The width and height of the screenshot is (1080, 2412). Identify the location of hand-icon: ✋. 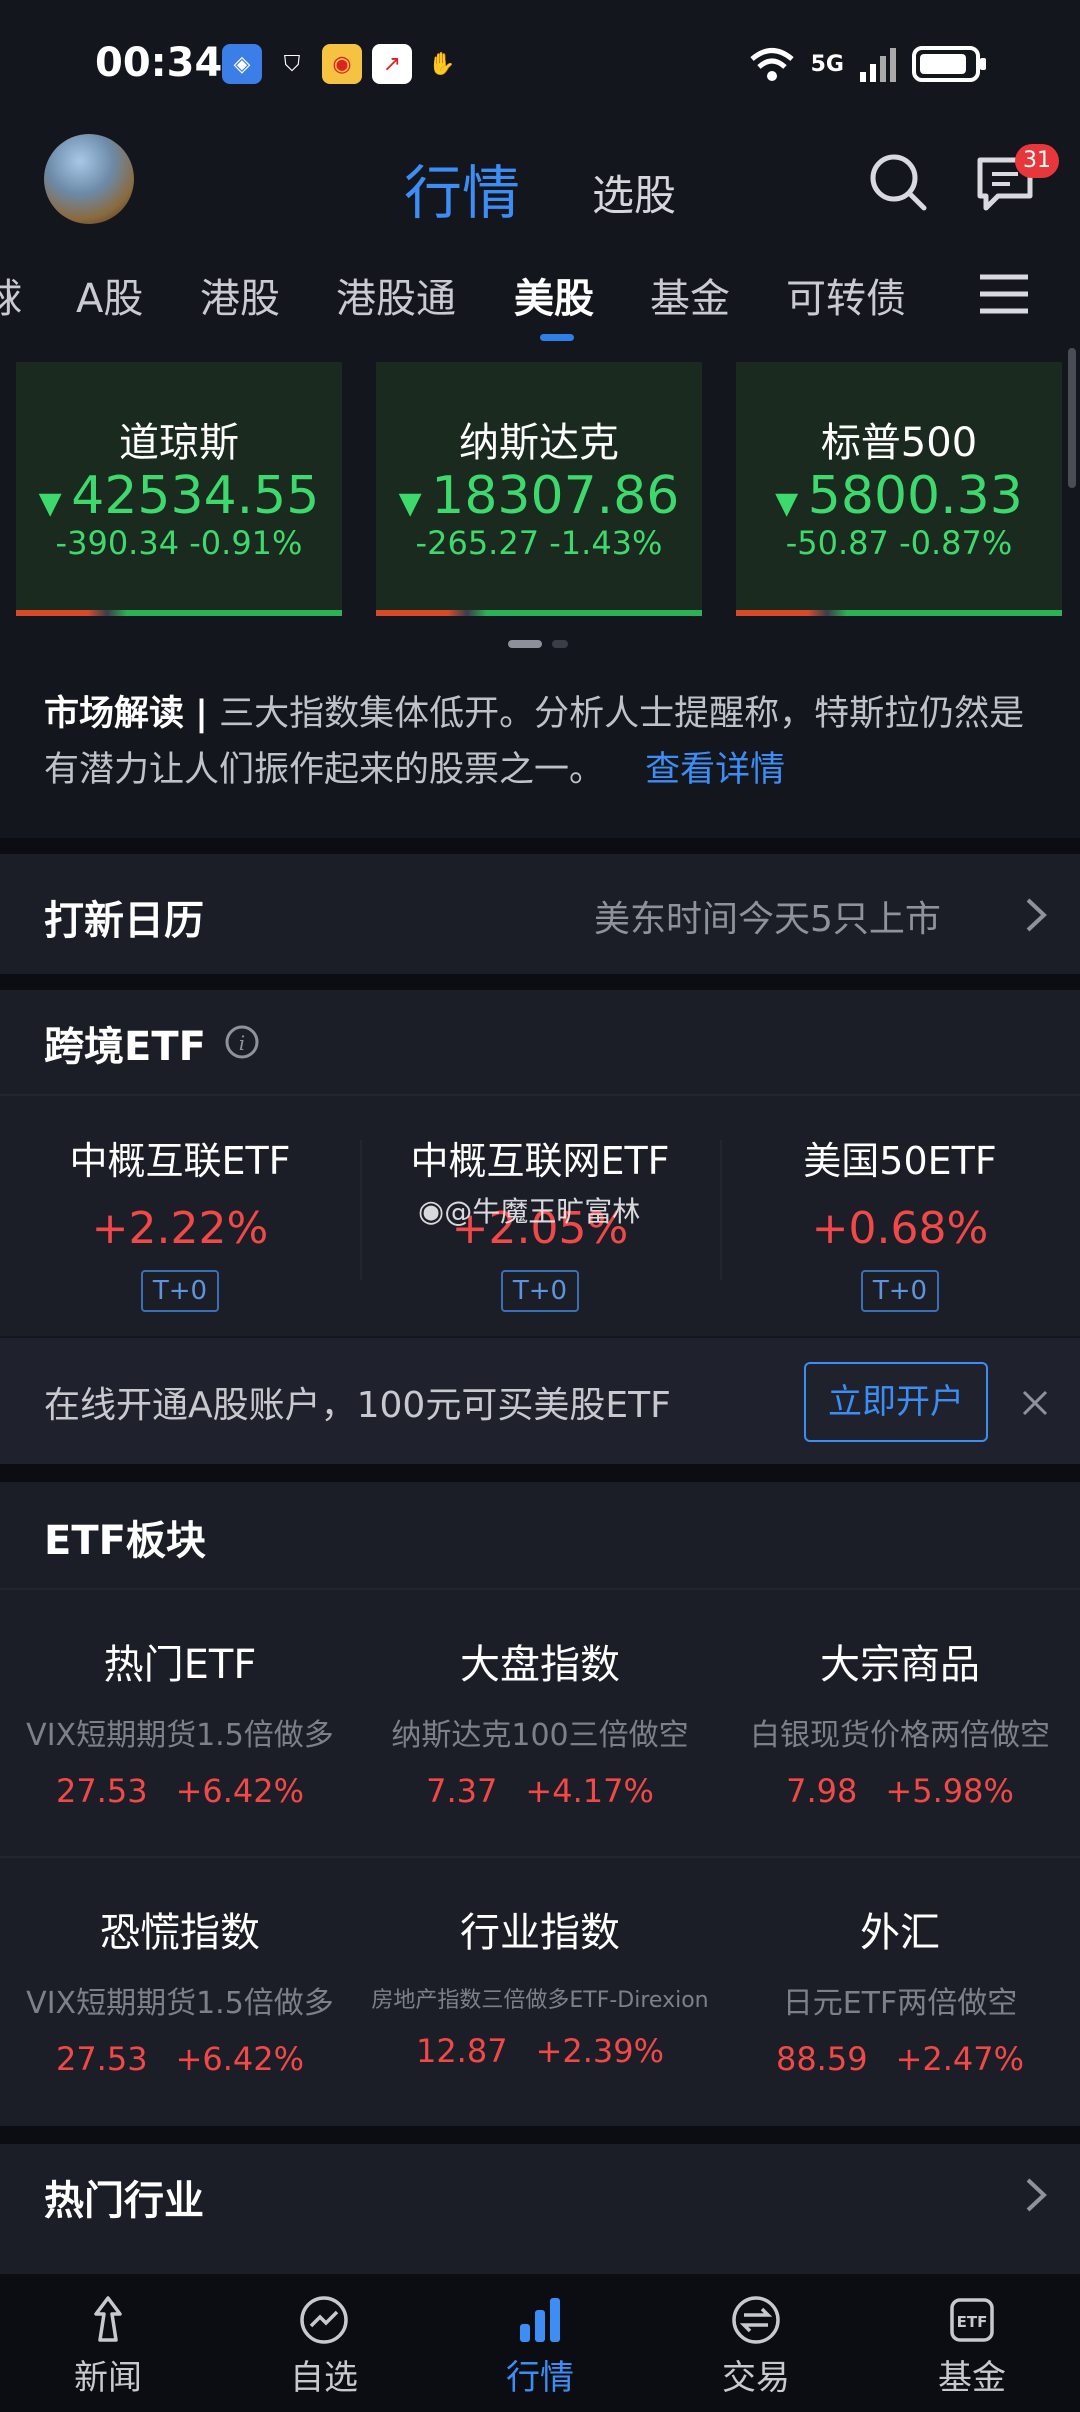
(442, 64).